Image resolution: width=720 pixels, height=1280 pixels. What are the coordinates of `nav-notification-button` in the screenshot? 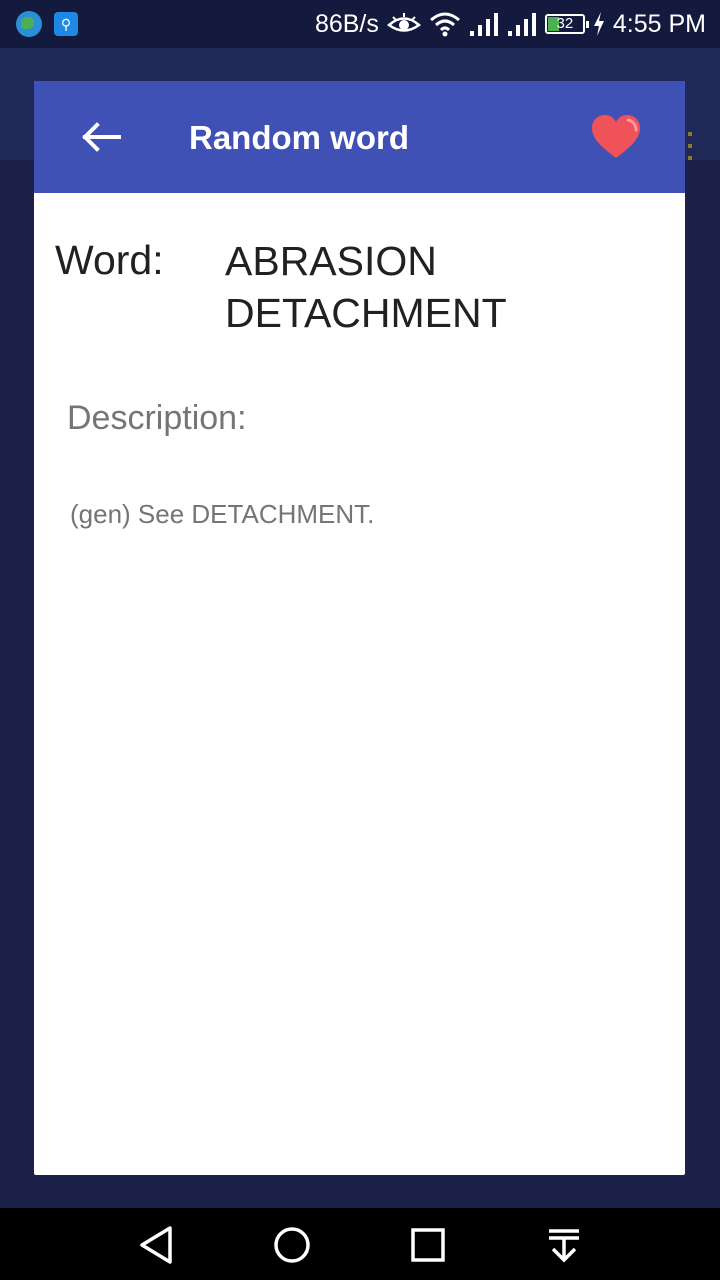 It's located at (564, 1245).